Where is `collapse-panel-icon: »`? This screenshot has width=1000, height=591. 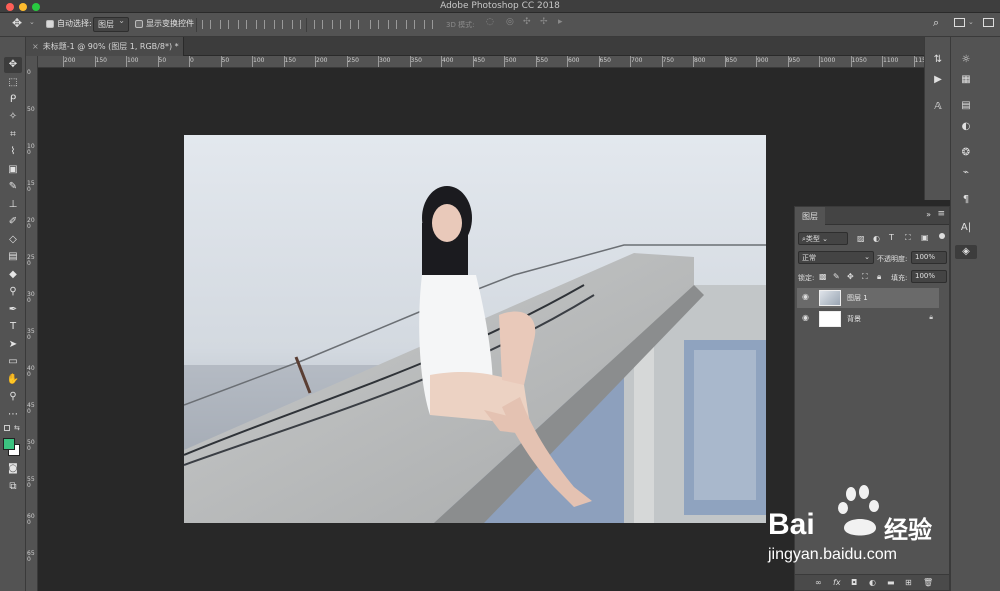 collapse-panel-icon: » is located at coordinates (928, 214).